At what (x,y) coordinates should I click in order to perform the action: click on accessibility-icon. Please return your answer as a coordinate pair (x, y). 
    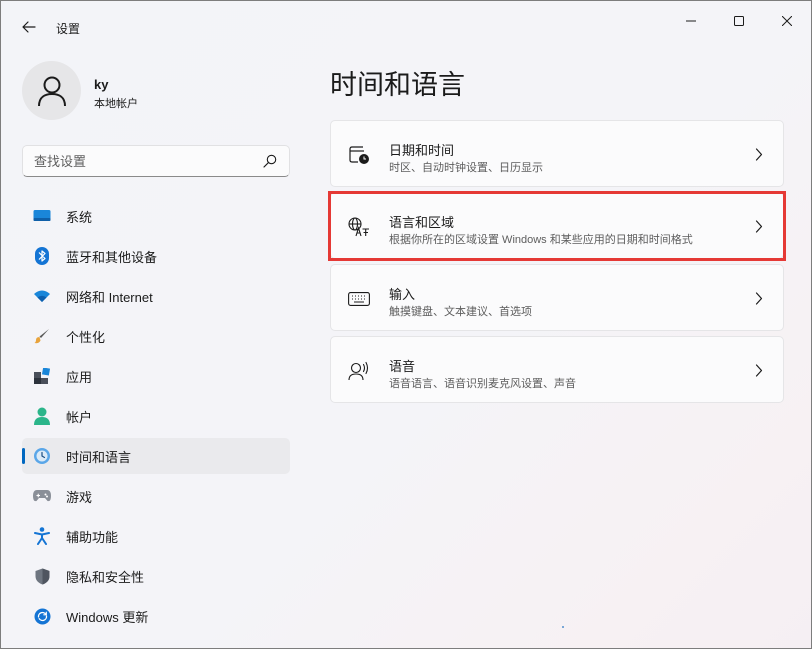
    Looking at the image, I should click on (42, 536).